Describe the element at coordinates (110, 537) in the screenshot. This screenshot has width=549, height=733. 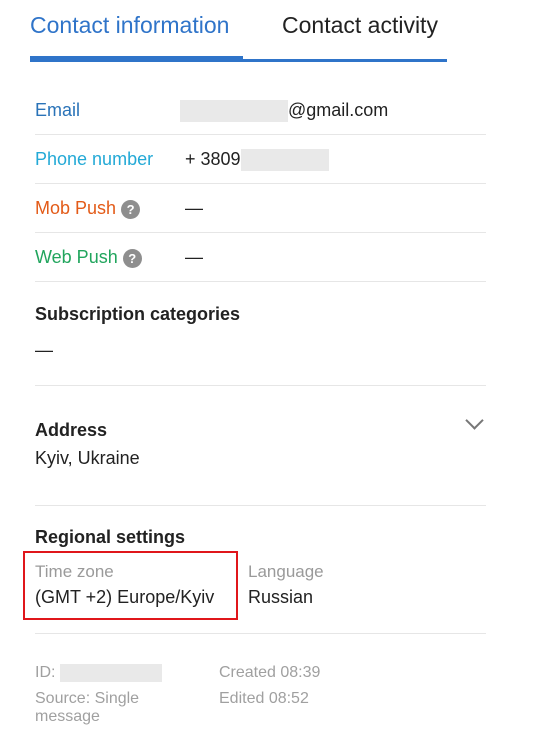
I see `regional-settings-title: Regional settings` at that location.